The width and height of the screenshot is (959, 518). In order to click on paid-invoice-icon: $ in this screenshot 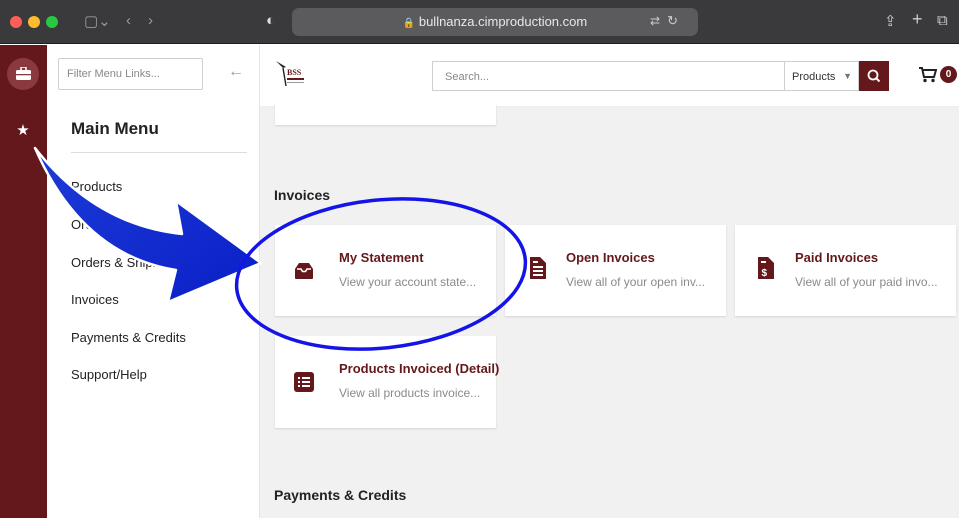, I will do `click(766, 268)`.